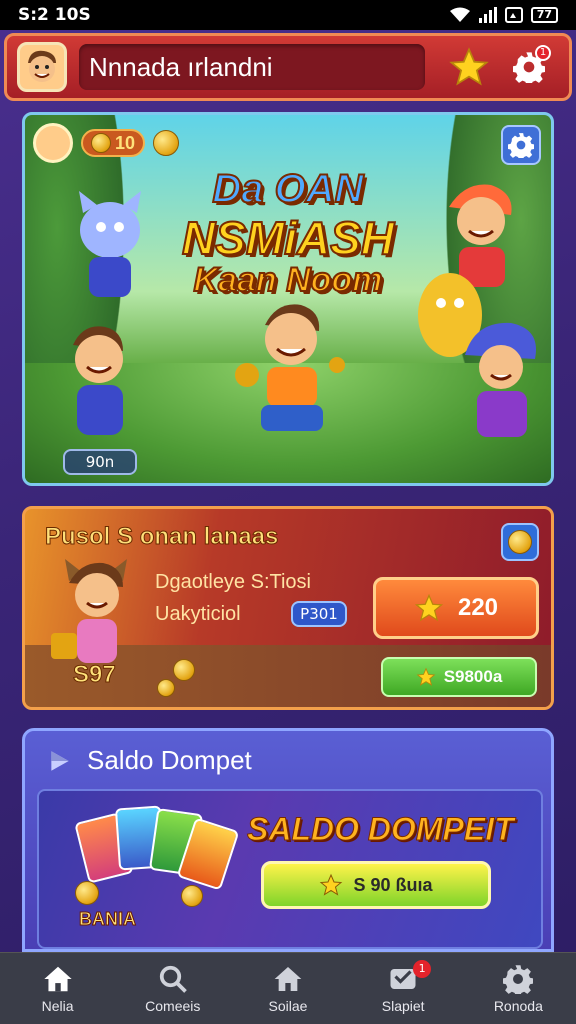 The image size is (576, 1024). I want to click on wallet-topup-button: S 90 ßuıa, so click(376, 885).